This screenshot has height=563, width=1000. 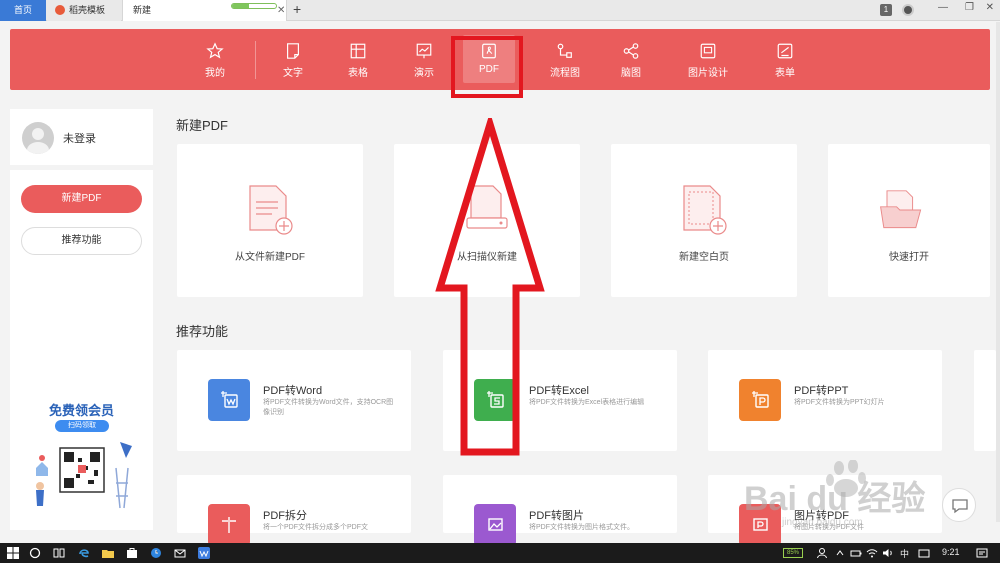 I want to click on feature-description: 将PDF文件转换为Word文件，支持OCR图像识别, so click(x=328, y=407).